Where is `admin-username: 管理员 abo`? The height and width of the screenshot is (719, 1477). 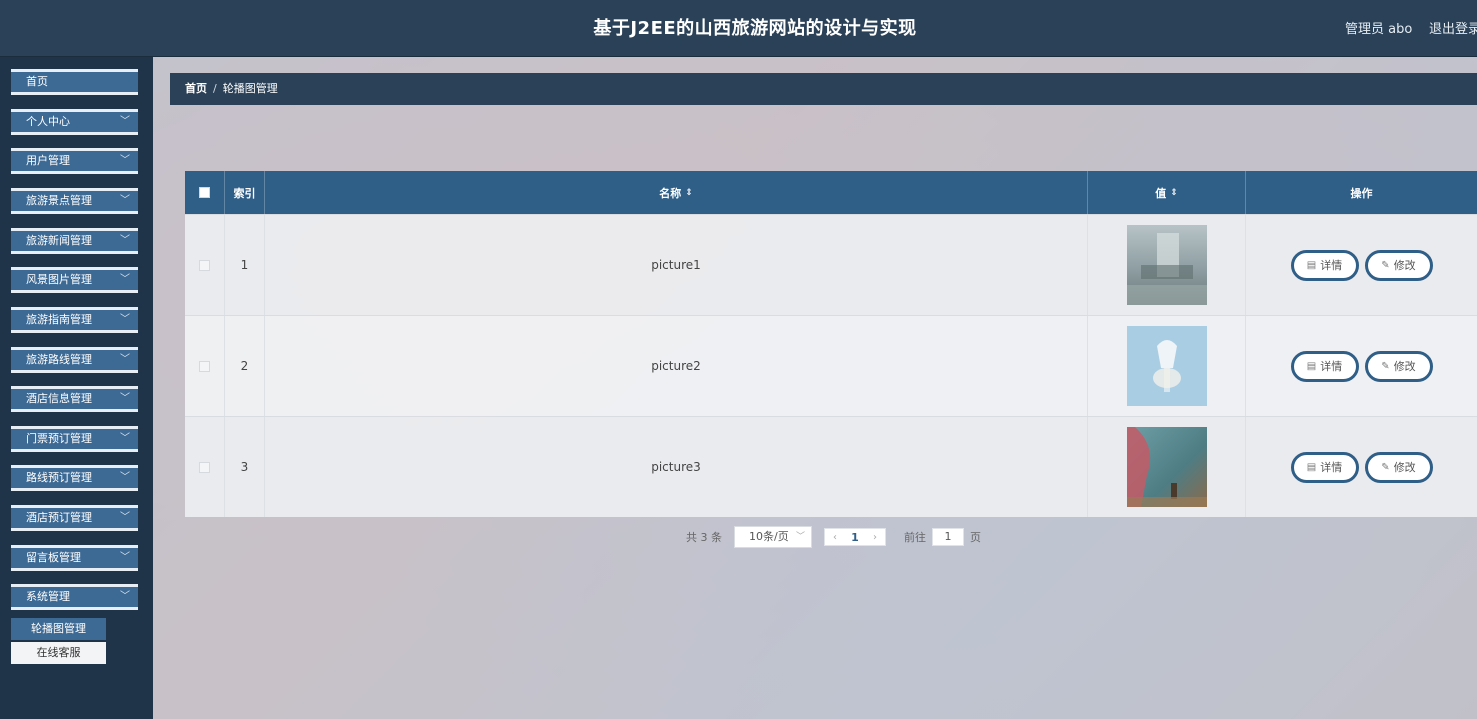
admin-username: 管理员 abo is located at coordinates (1379, 29).